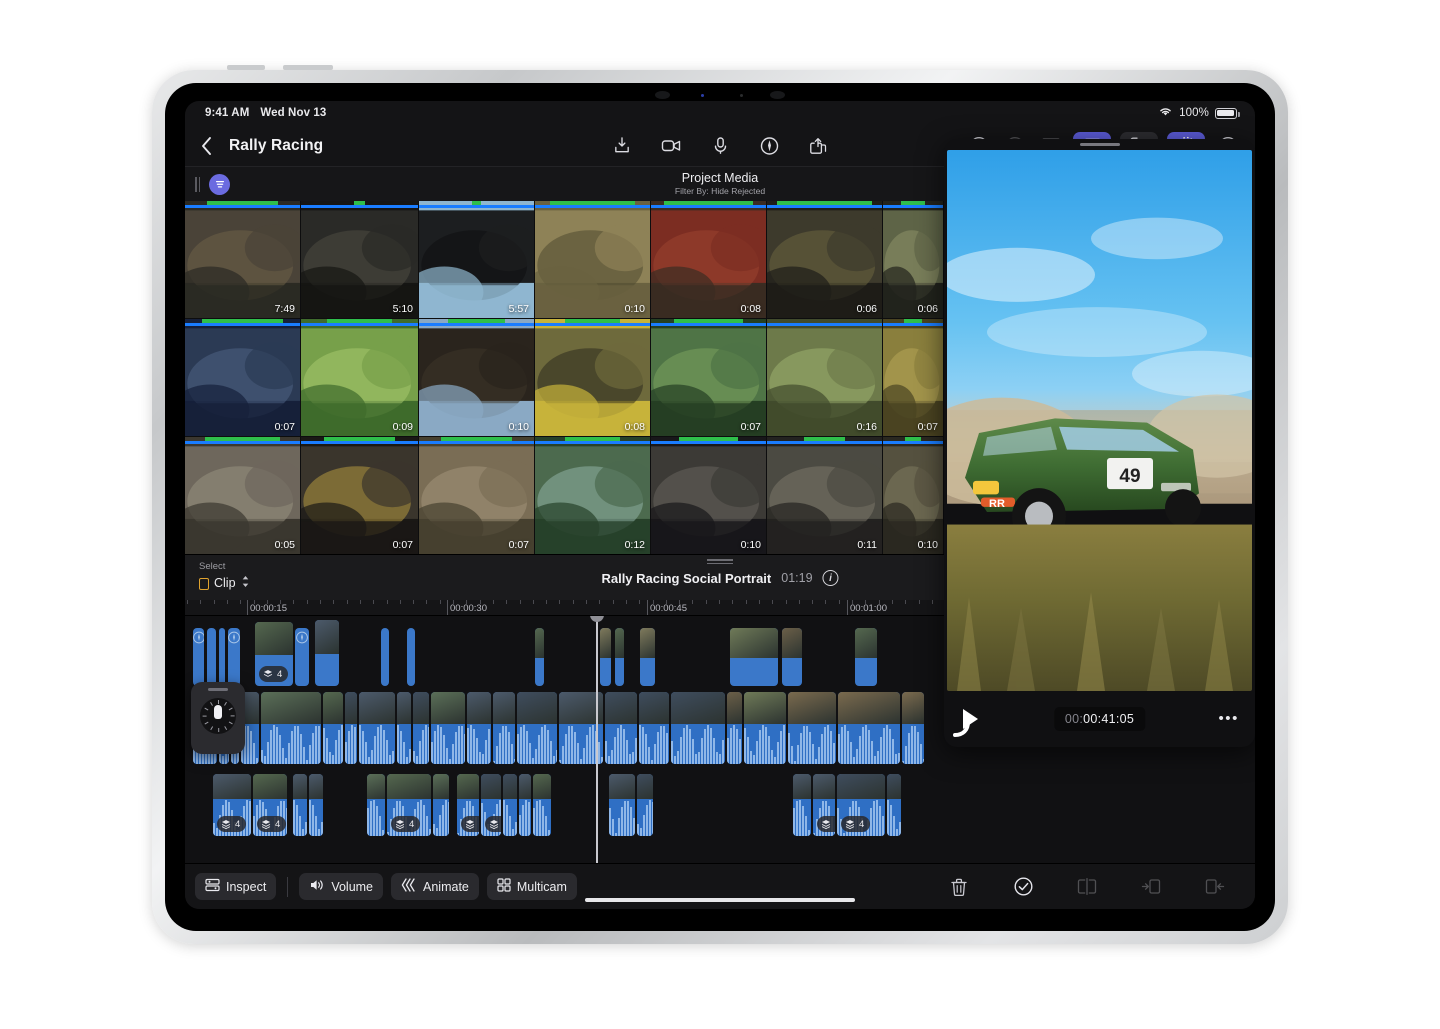 This screenshot has width=1440, height=1029. I want to click on info-circle-icon: i, so click(830, 578).